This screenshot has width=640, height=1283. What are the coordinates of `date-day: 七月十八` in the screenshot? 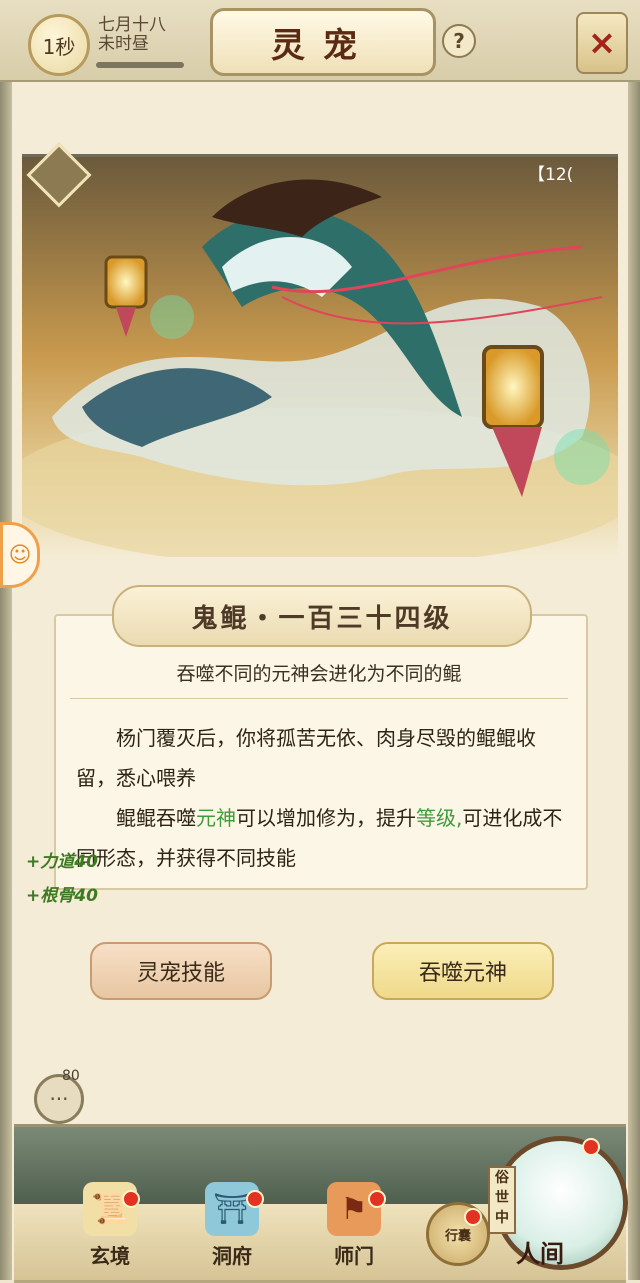 It's located at (132, 25).